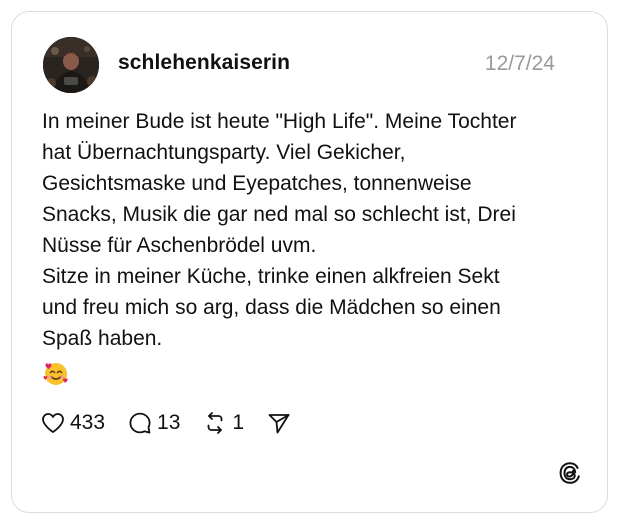 The width and height of the screenshot is (620, 524). What do you see at coordinates (153, 423) in the screenshot?
I see `reply-button: 13` at bounding box center [153, 423].